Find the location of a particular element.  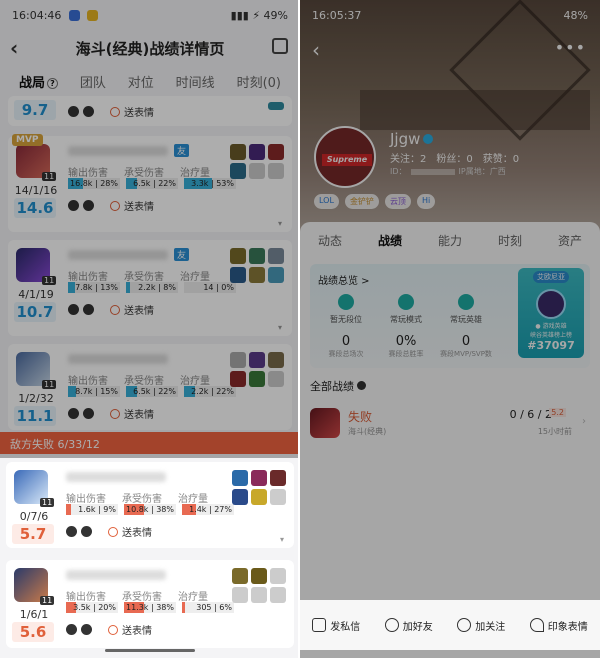

heal-bar: 1.4k | 27% is located at coordinates (208, 509).